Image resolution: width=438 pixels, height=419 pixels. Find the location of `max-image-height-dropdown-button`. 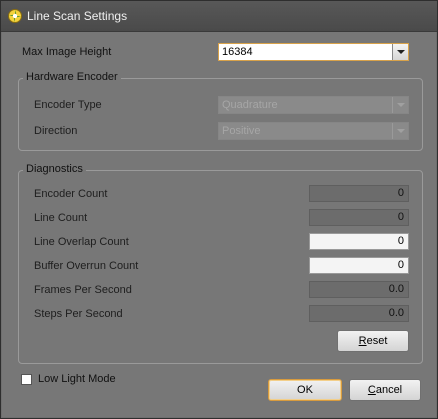

max-image-height-dropdown-button is located at coordinates (400, 52).